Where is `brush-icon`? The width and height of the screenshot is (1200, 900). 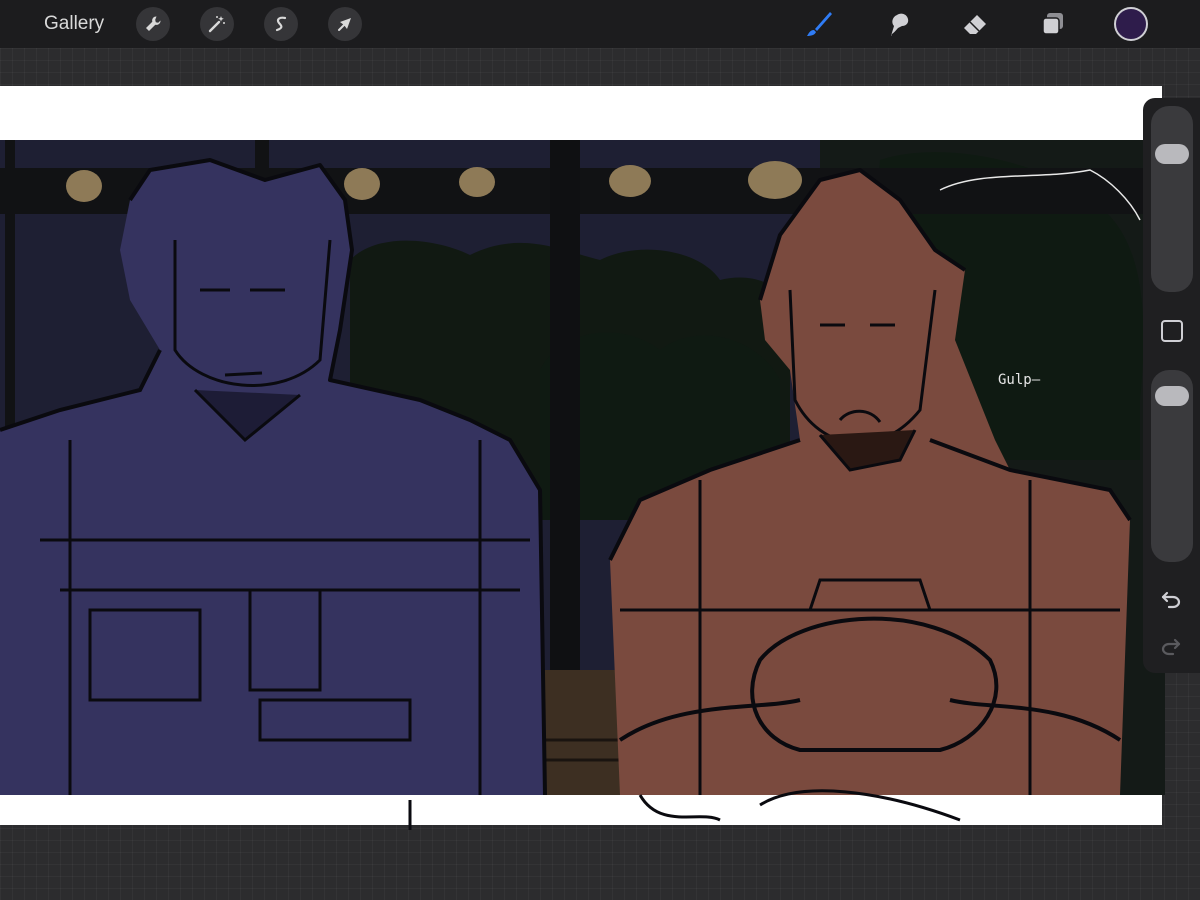
brush-icon is located at coordinates (819, 24).